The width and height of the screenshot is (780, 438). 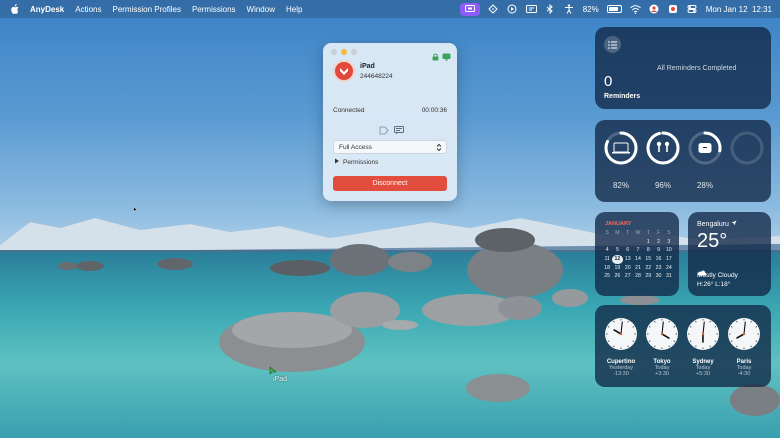 I want to click on battery-laptop: 82%, so click(x=621, y=160).